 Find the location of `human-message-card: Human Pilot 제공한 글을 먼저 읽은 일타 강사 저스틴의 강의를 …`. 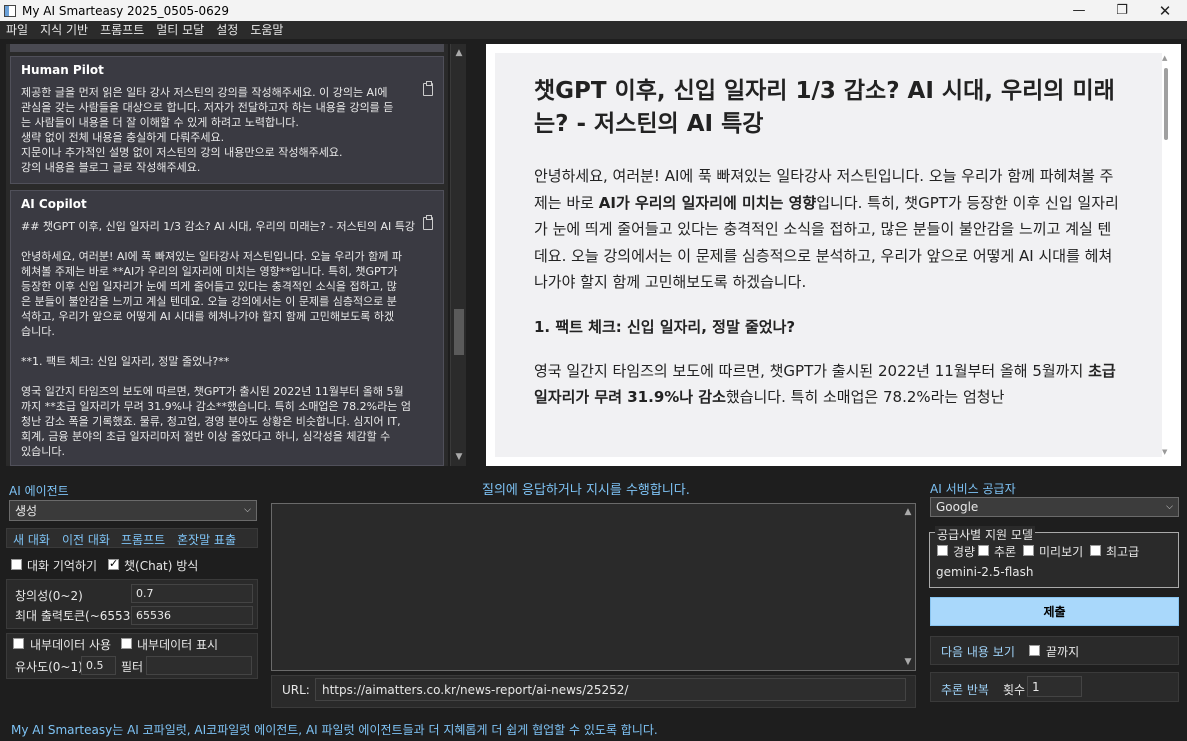

human-message-card: Human Pilot 제공한 글을 먼저 읽은 일타 강사 저스틴의 강의를 … is located at coordinates (227, 120).